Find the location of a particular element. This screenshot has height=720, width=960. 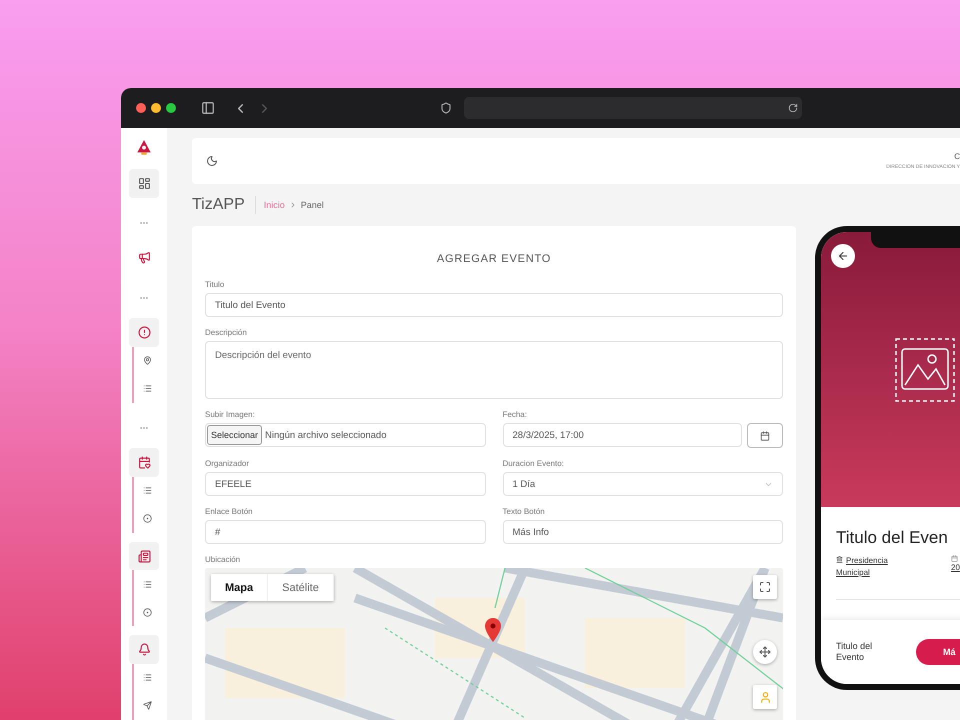

fullscreen-button is located at coordinates (765, 587).